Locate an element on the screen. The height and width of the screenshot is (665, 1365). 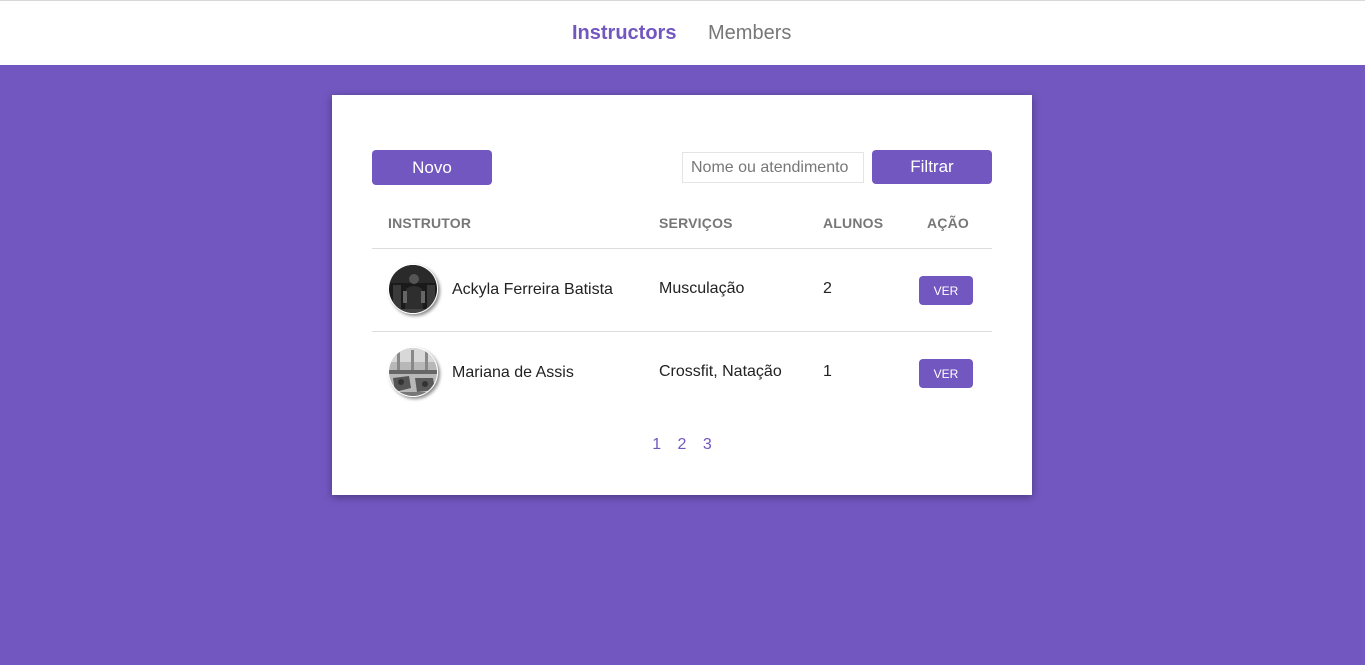
new-instructor-button: Novo is located at coordinates (432, 167).